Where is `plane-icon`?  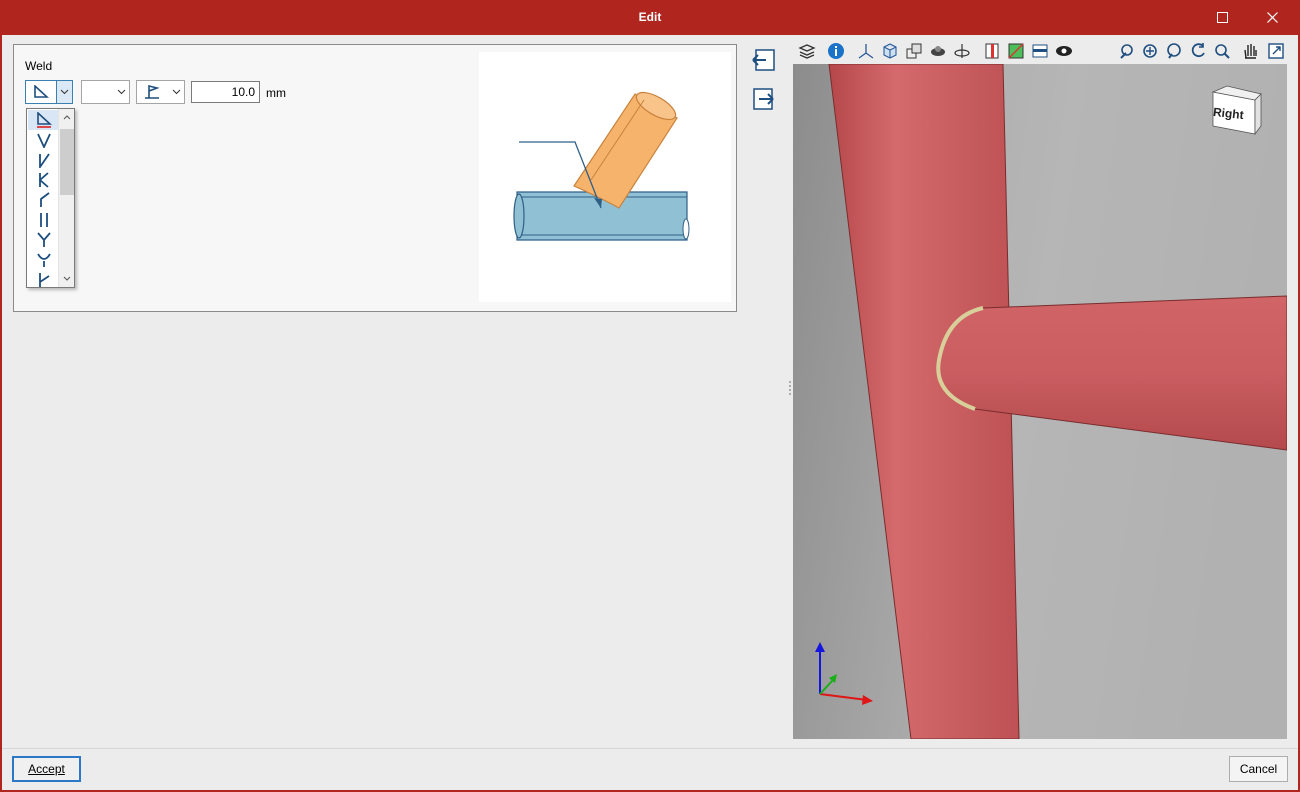 plane-icon is located at coordinates (1040, 51).